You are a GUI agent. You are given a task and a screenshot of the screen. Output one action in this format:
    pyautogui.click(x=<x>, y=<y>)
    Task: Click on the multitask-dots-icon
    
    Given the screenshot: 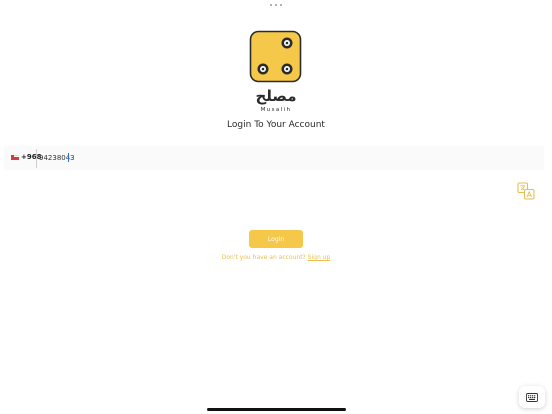 What is the action you would take?
    pyautogui.click(x=276, y=5)
    